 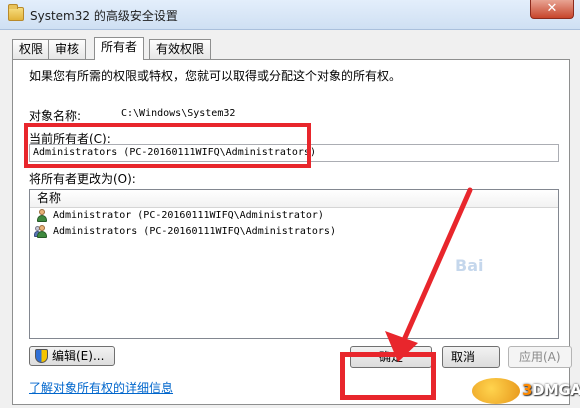 What do you see at coordinates (82, 179) in the screenshot?
I see `change-owner-label: 将所有者更改为(O):` at bounding box center [82, 179].